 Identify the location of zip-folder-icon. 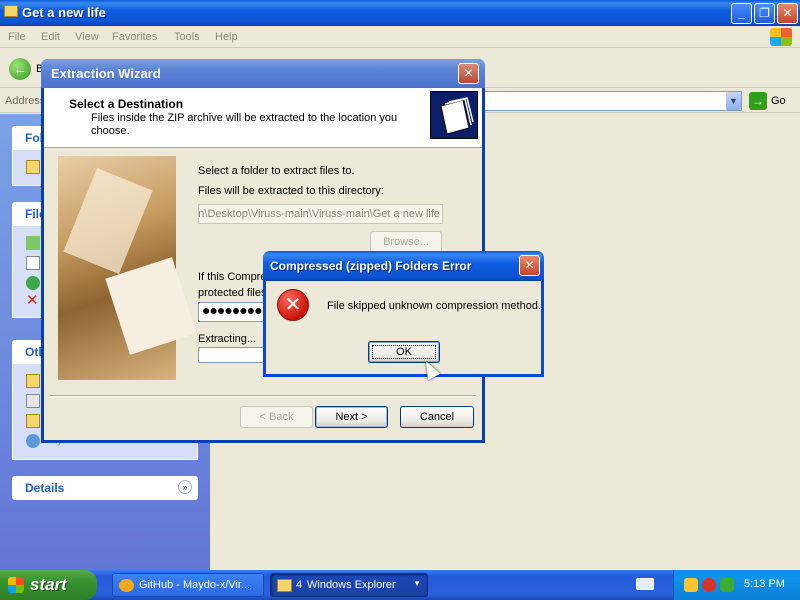
(454, 115).